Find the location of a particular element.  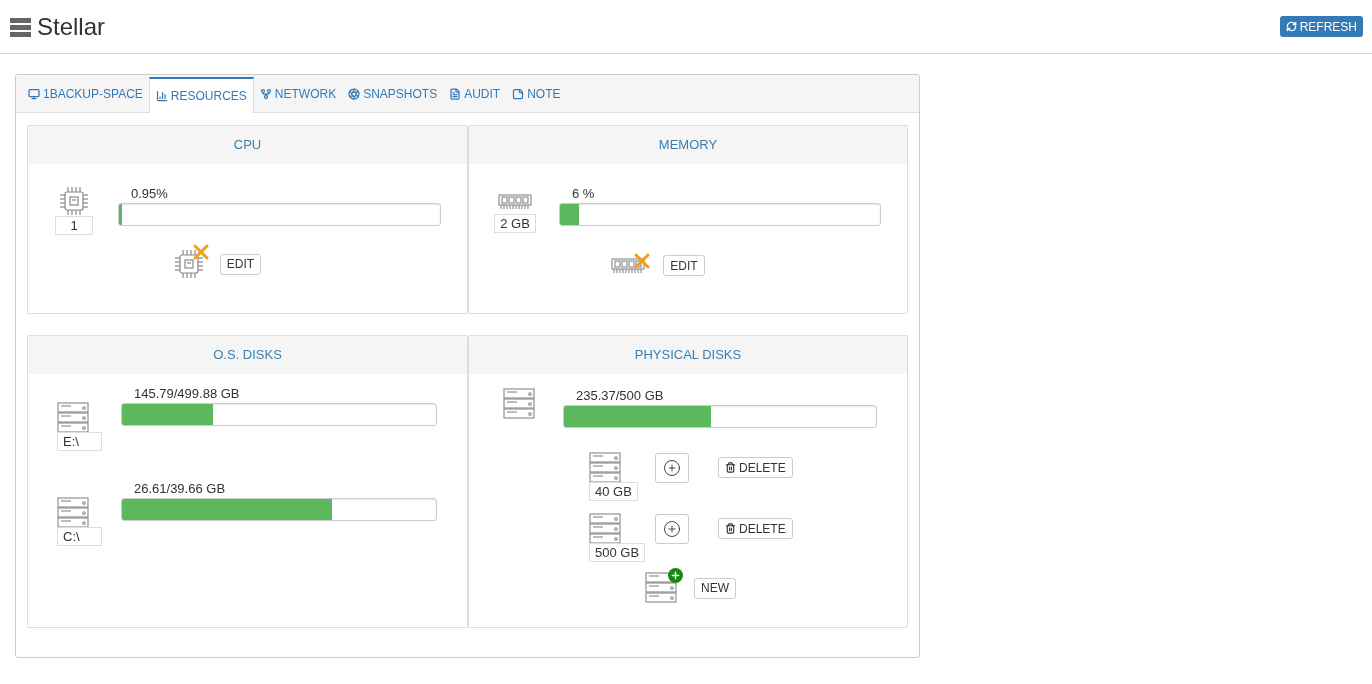

panel-title: MEMORY is located at coordinates (688, 145).